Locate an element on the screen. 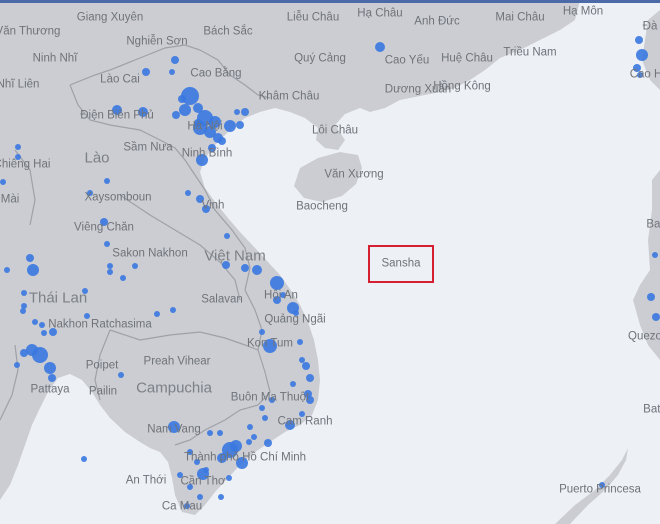 This screenshot has width=660, height=524. city-label: Giang Xuyên is located at coordinates (110, 17).